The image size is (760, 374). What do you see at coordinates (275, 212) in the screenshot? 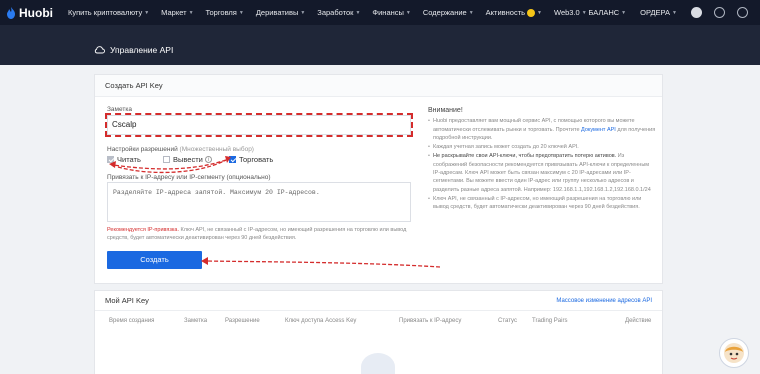
I see `annotation-arrows` at bounding box center [275, 212].